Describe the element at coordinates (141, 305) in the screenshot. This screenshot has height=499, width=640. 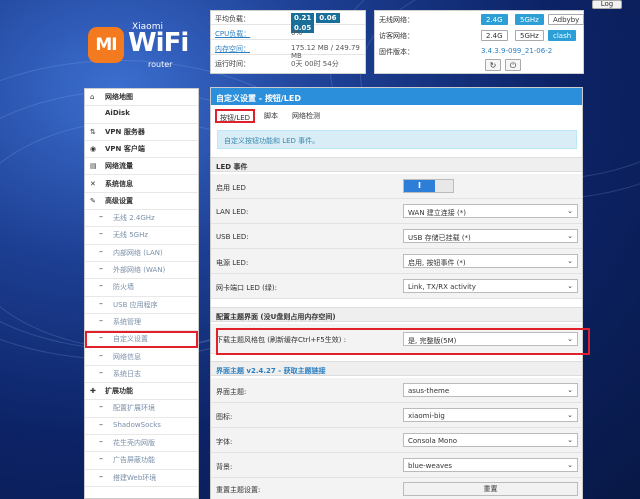
I see `sidebar-item-12: – USB 应用程序` at that location.